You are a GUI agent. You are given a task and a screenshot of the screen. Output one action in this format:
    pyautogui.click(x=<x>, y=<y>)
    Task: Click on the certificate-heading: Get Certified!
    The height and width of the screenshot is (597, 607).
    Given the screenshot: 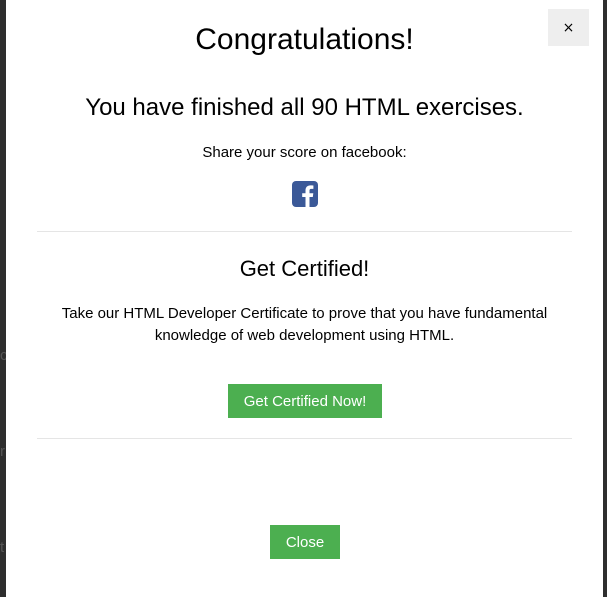 What is the action you would take?
    pyautogui.click(x=304, y=268)
    